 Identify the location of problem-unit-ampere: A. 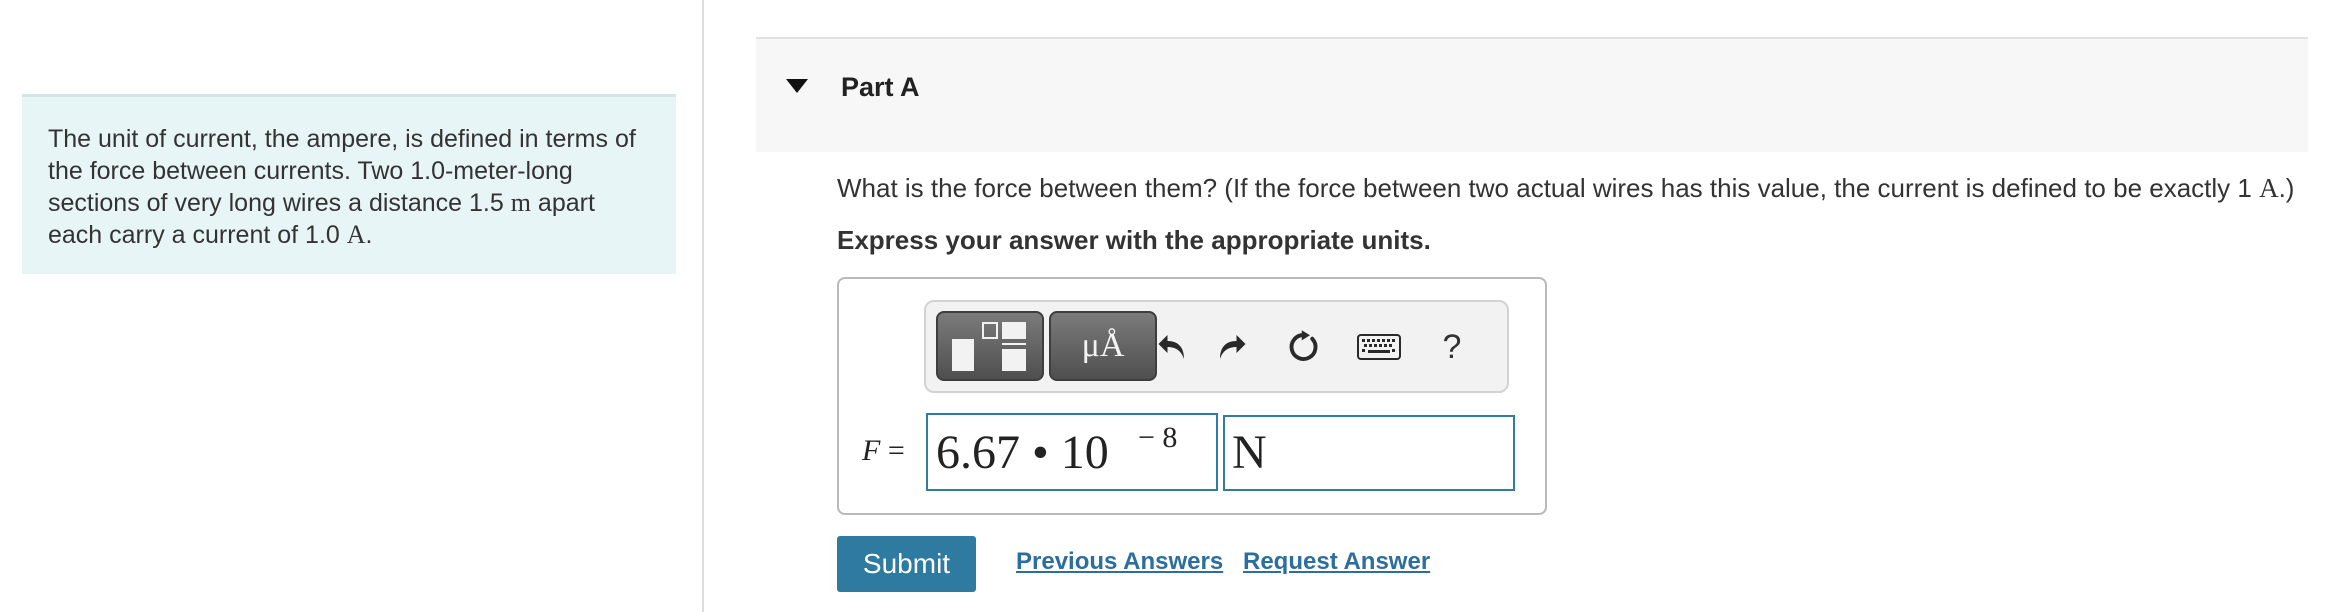
(356, 234).